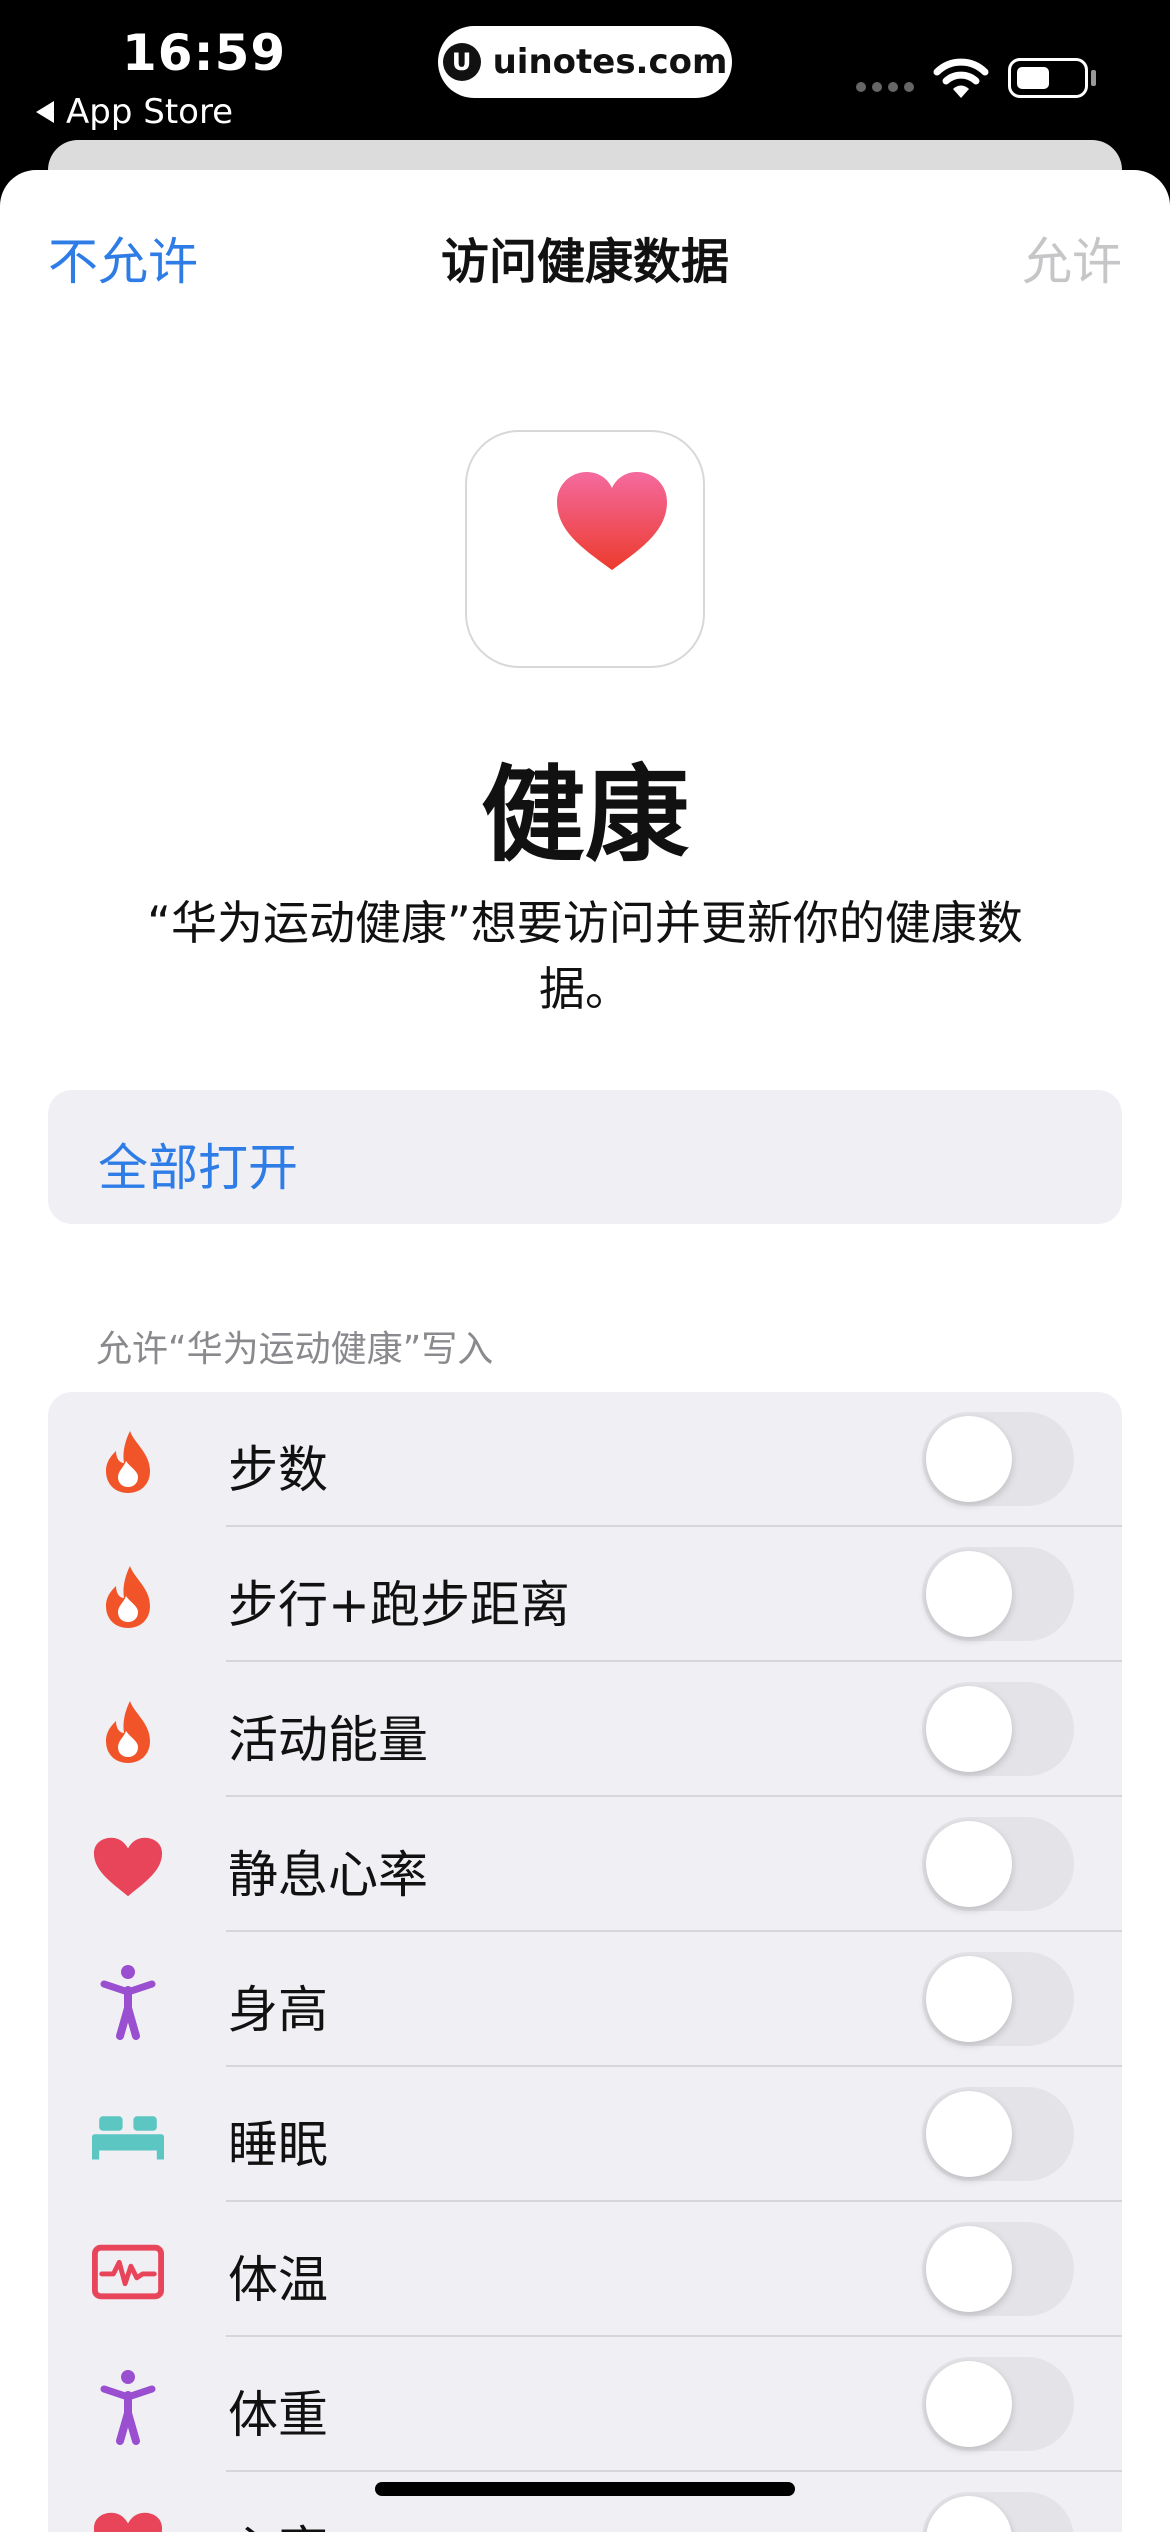 Image resolution: width=1170 pixels, height=2532 pixels. Describe the element at coordinates (278, 2145) in the screenshot. I see `item-label: 睡眠` at that location.